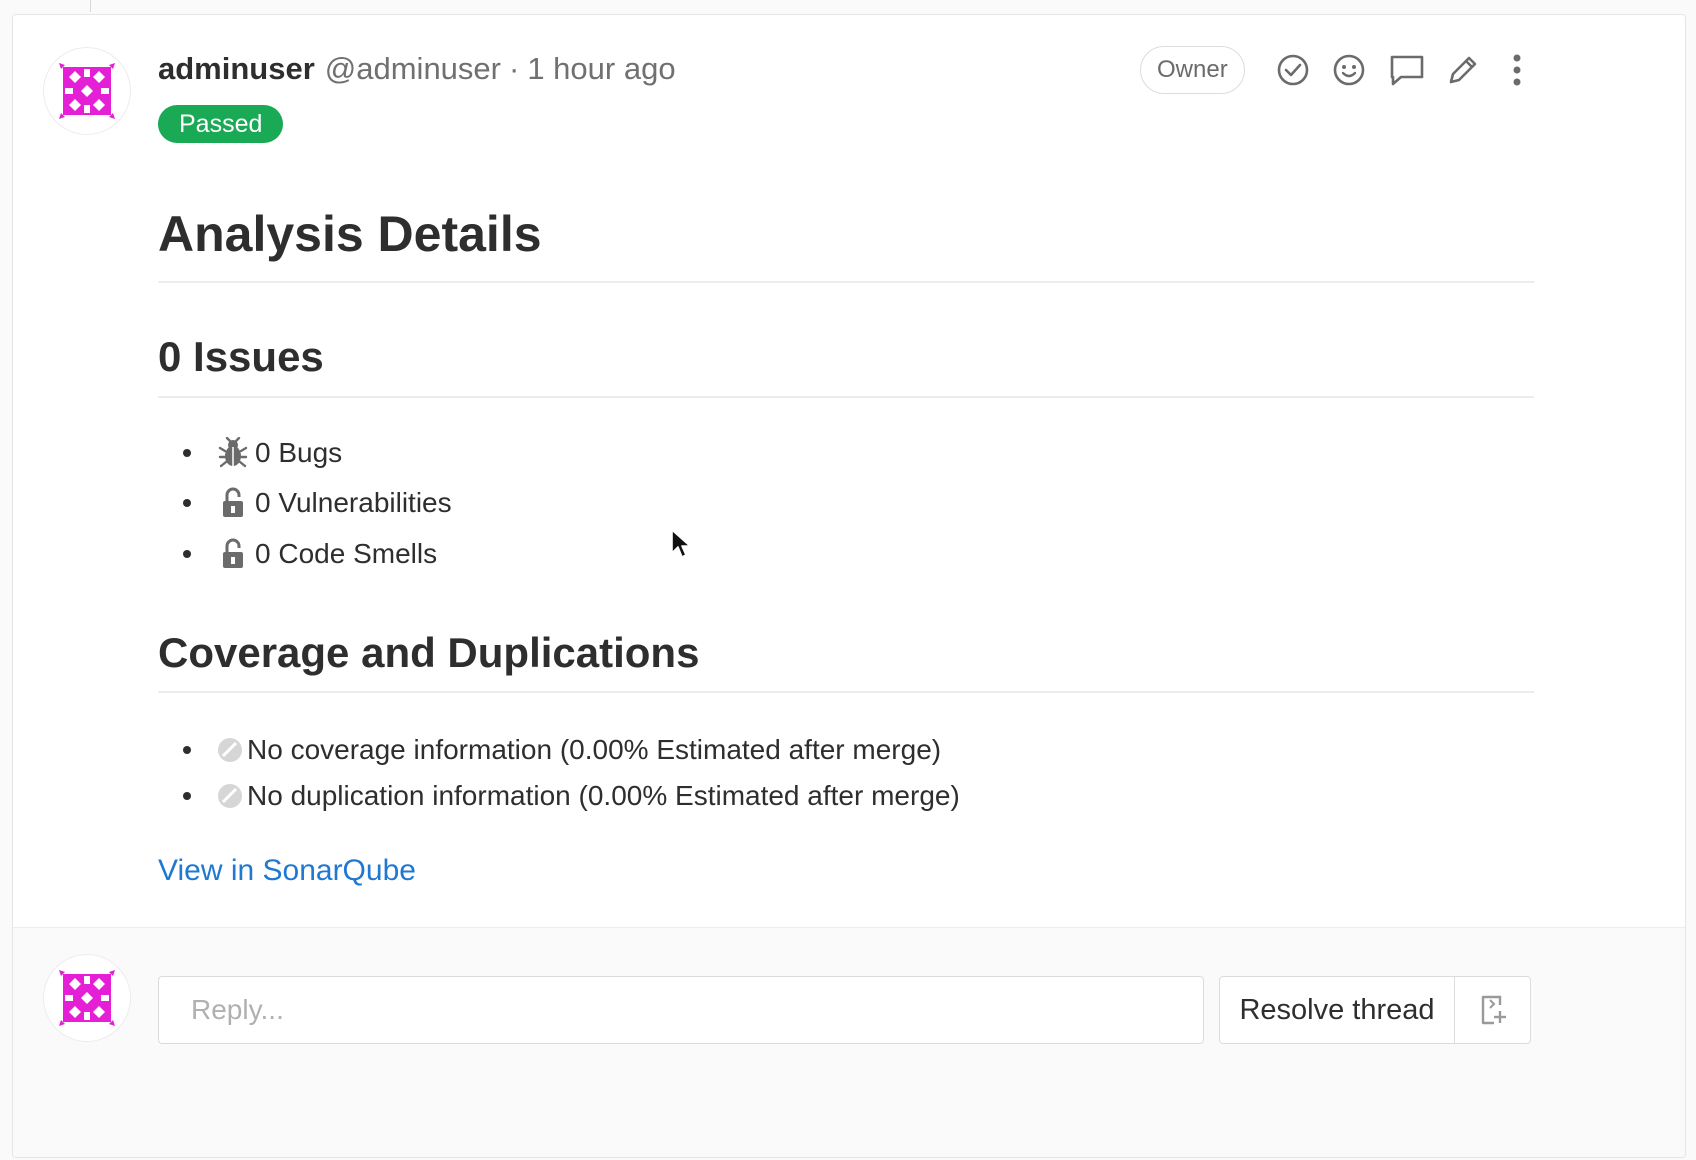 This screenshot has height=1160, width=1696. I want to click on analysis-title: Analysis Details, so click(350, 234).